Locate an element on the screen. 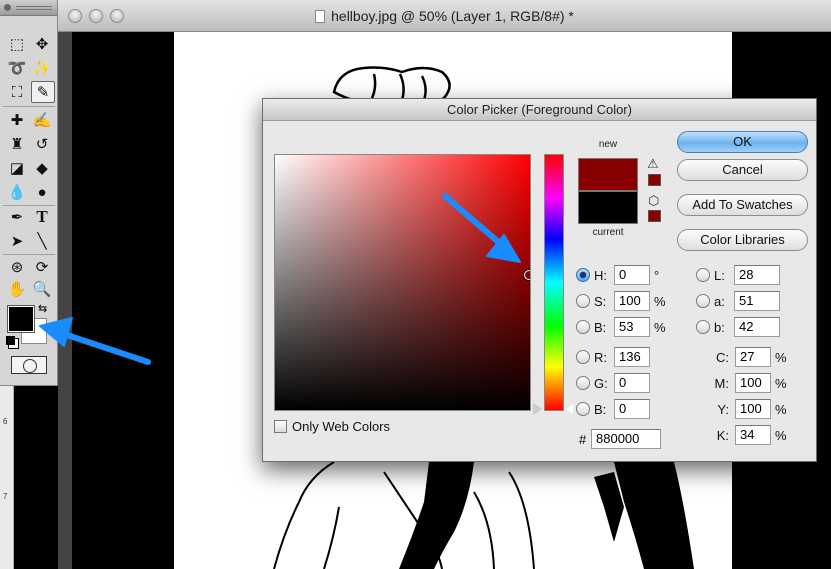 This screenshot has width=831, height=569. brightness-field: 53 is located at coordinates (632, 327).